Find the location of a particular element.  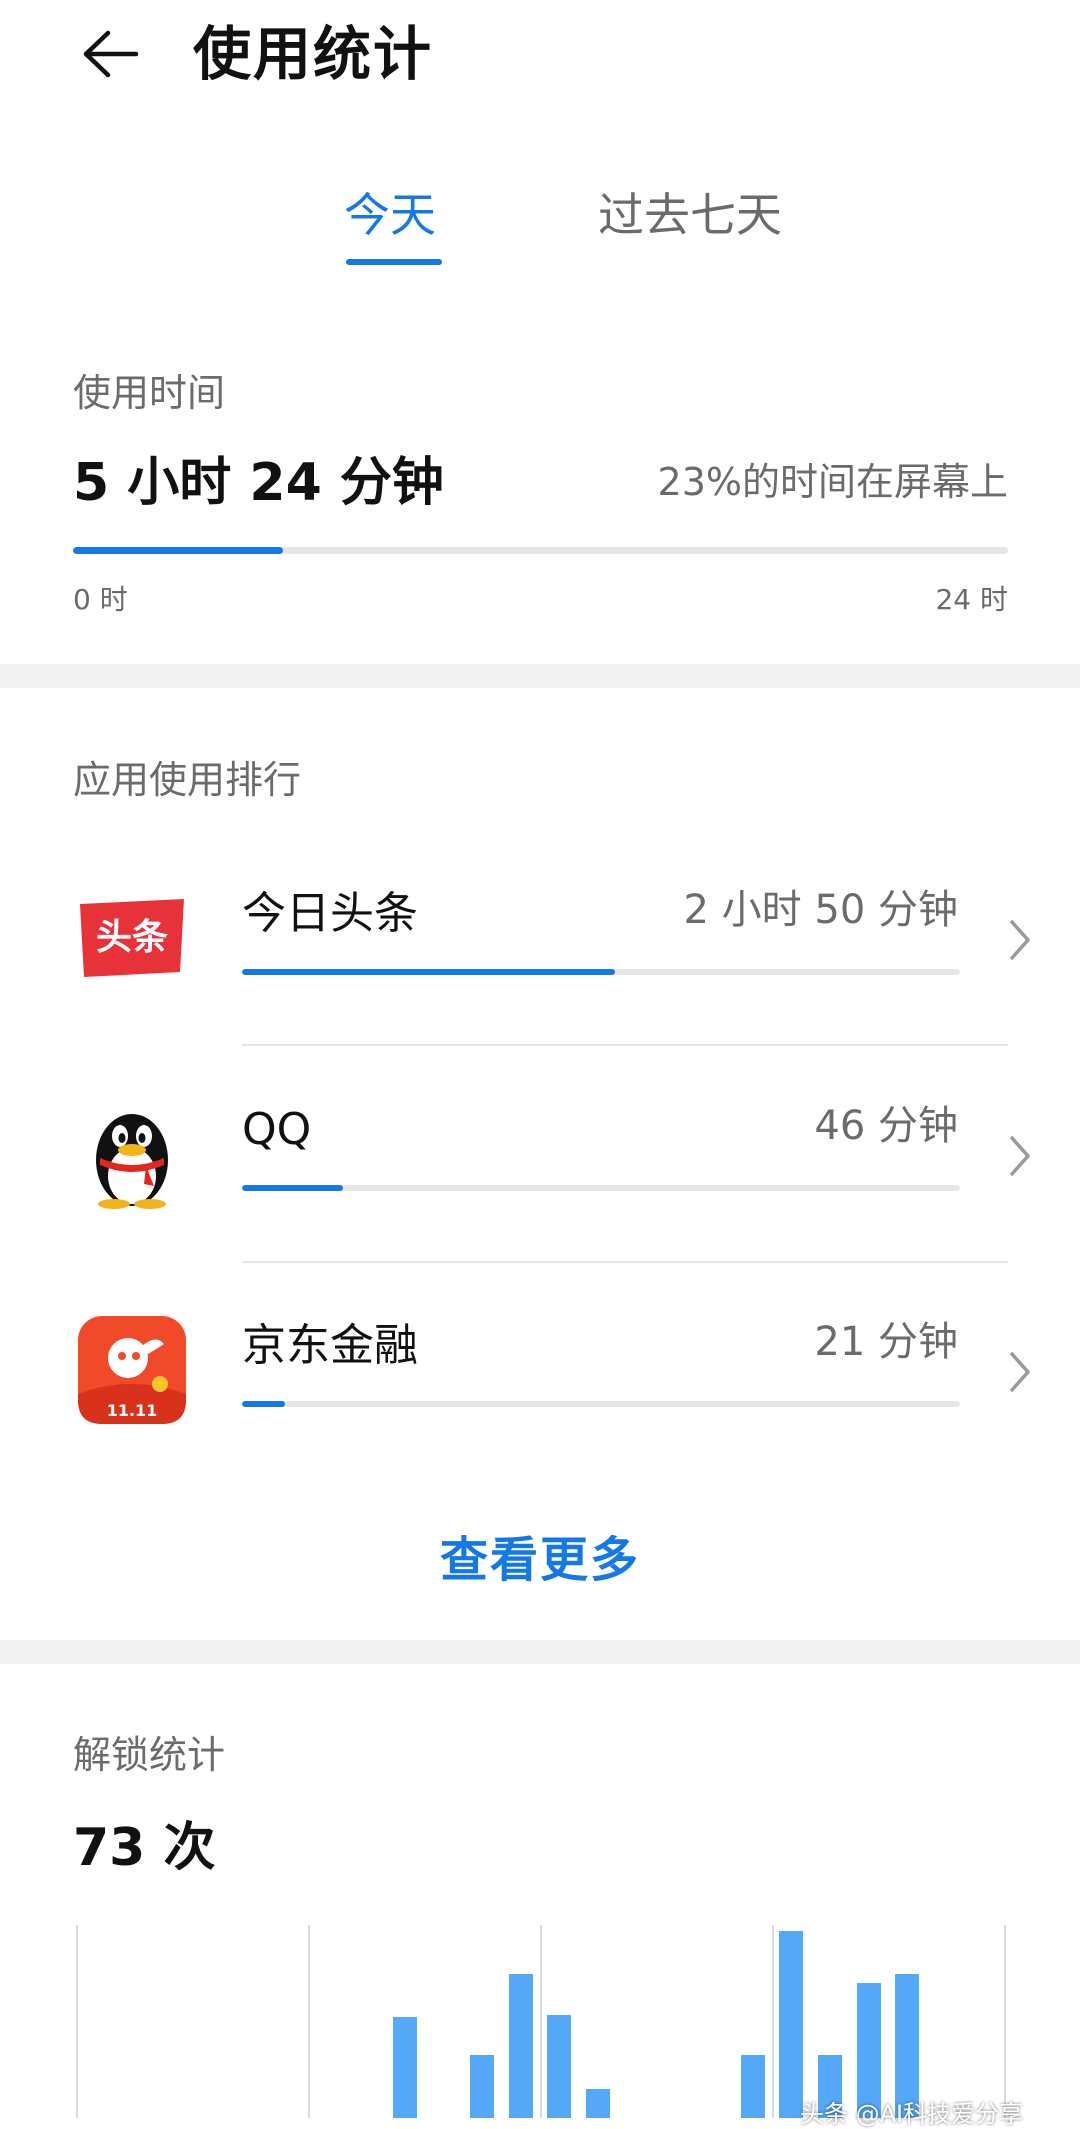

toutiao-icon: 头条 is located at coordinates (132, 938).